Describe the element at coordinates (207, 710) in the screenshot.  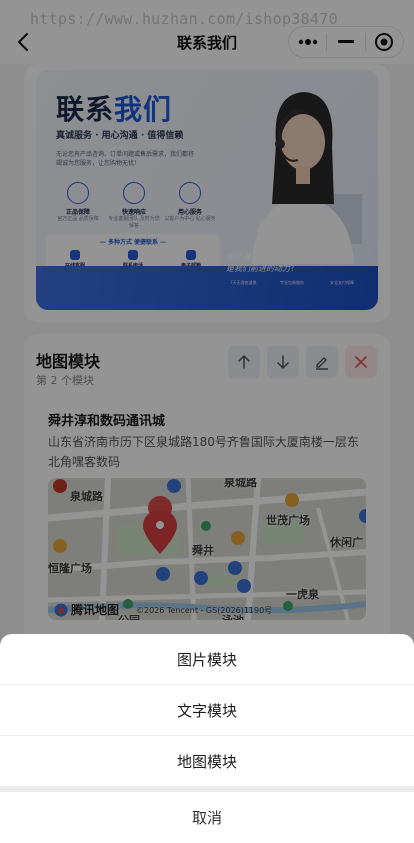
I see `action-text-module: 文字模块` at that location.